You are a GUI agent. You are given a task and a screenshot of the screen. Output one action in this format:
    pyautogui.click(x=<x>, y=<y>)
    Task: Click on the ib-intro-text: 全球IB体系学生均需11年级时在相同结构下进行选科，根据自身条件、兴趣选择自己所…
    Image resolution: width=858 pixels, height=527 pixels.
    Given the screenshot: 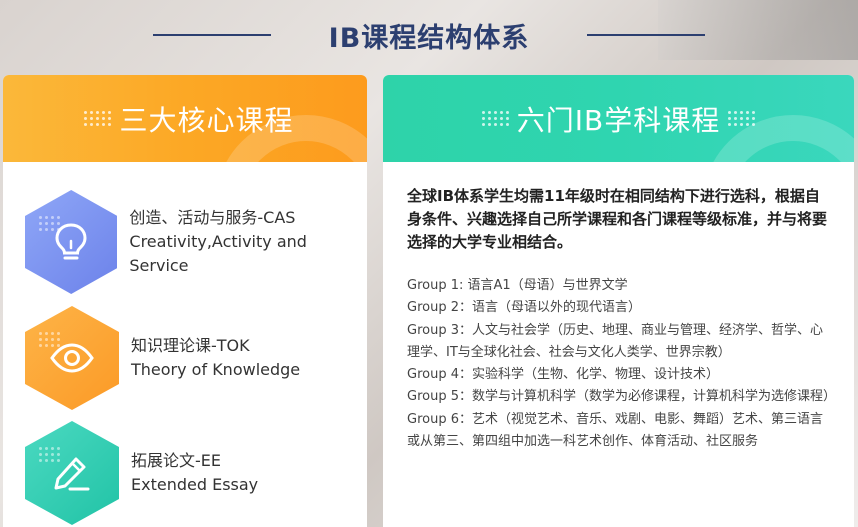 What is the action you would take?
    pyautogui.click(x=617, y=219)
    